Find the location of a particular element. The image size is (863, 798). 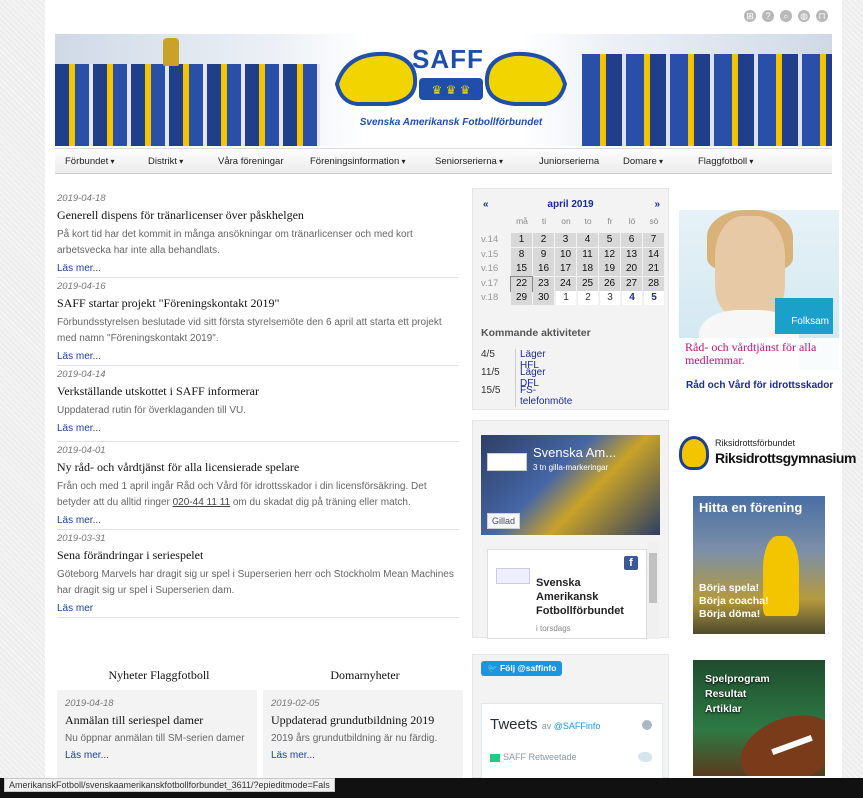

nav-item-forbundet: Förbundet is located at coordinates (90, 161).